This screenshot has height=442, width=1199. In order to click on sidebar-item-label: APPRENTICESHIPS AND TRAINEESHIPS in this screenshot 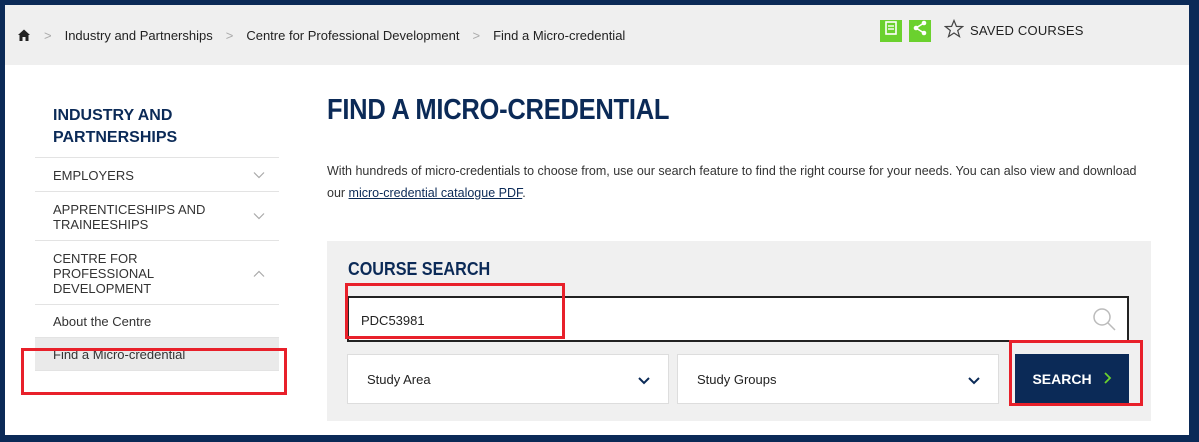, I will do `click(129, 217)`.